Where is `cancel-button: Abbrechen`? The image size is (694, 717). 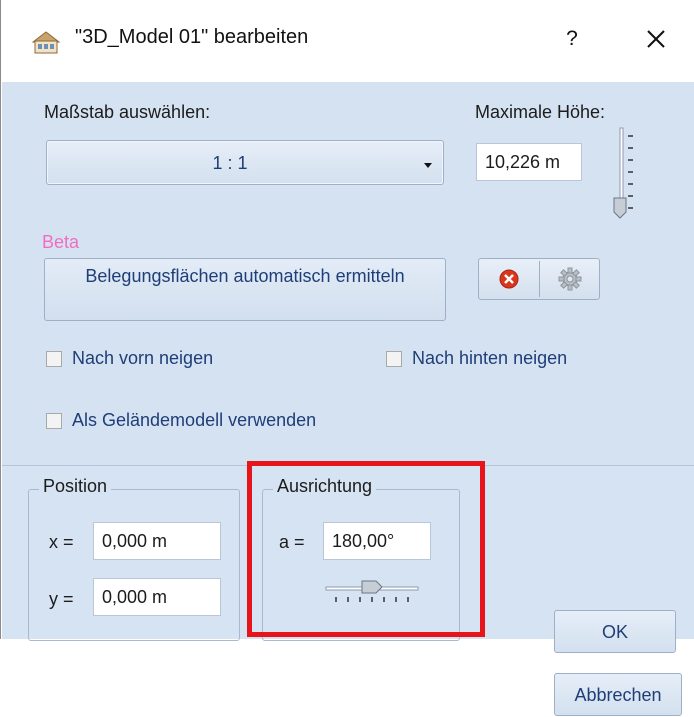 cancel-button: Abbrechen is located at coordinates (618, 694).